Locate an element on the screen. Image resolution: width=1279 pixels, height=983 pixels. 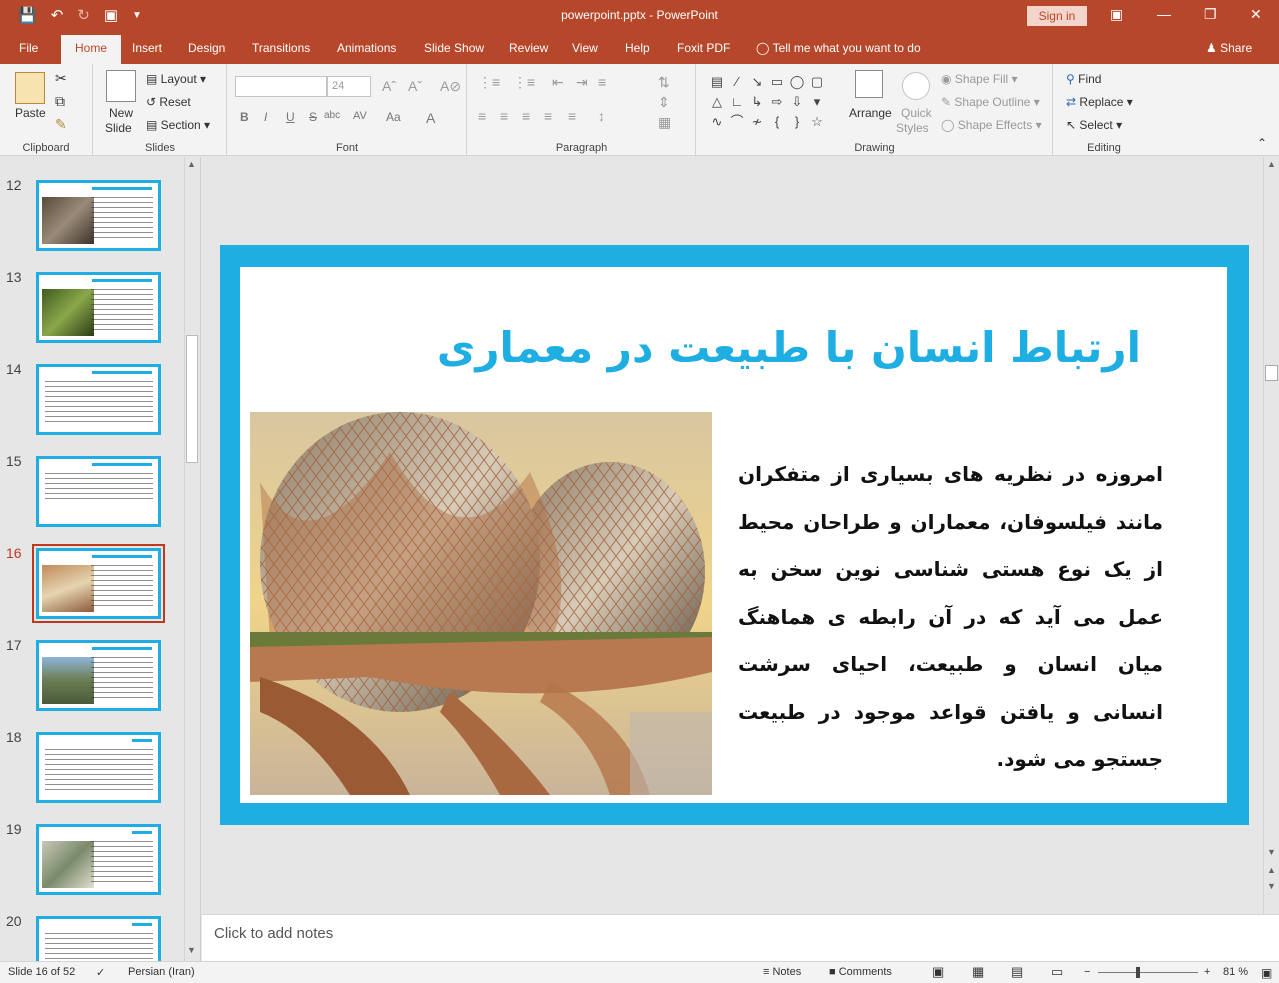
thumbnail-slide-15: 15 is located at coordinates (90, 480).